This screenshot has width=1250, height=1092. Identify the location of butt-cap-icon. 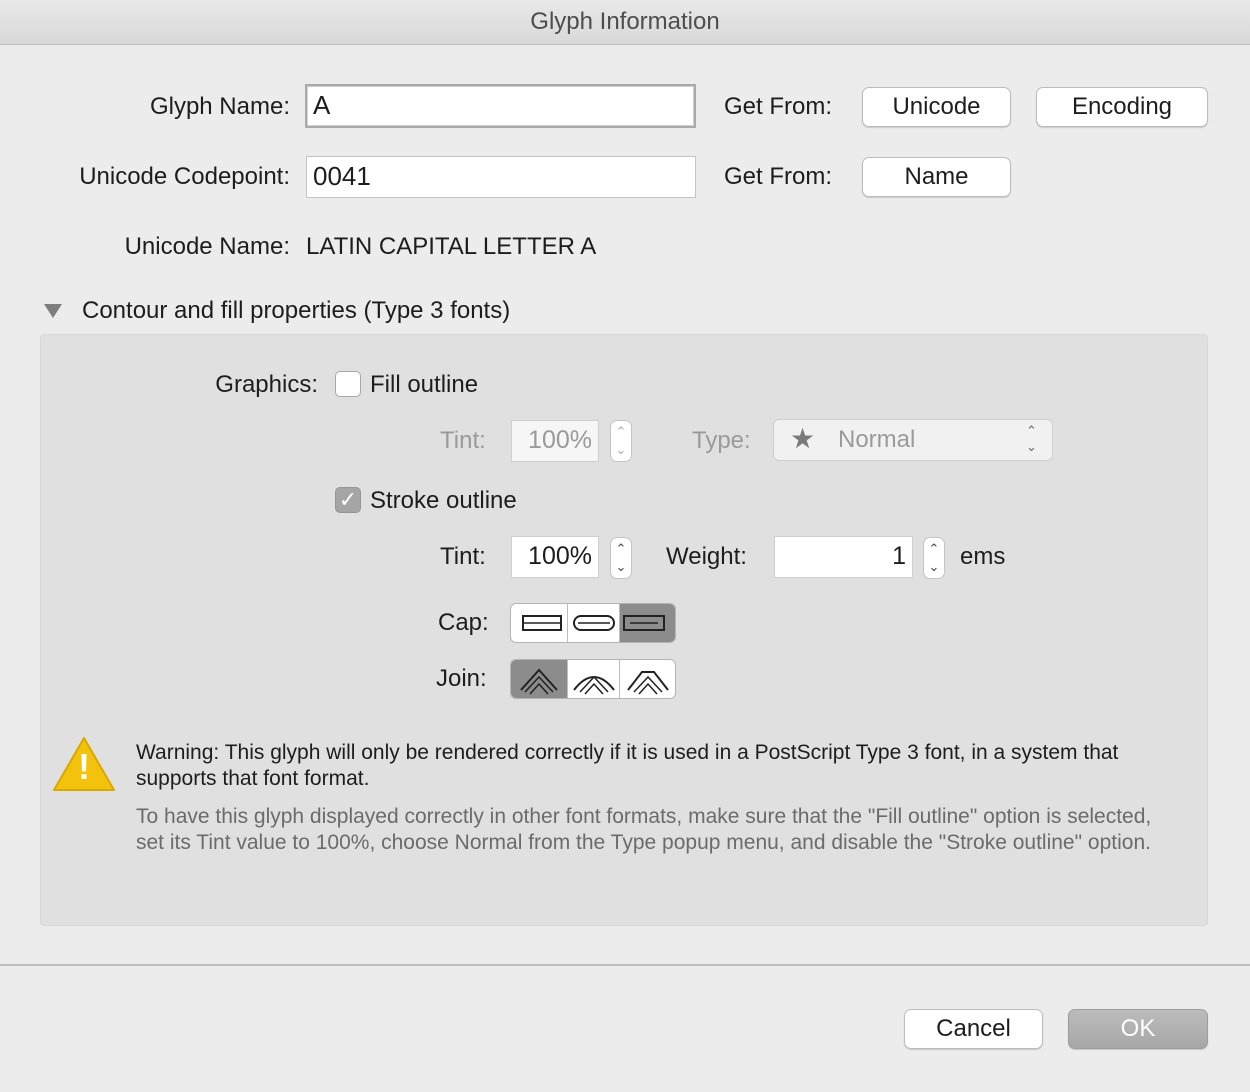
(539, 623).